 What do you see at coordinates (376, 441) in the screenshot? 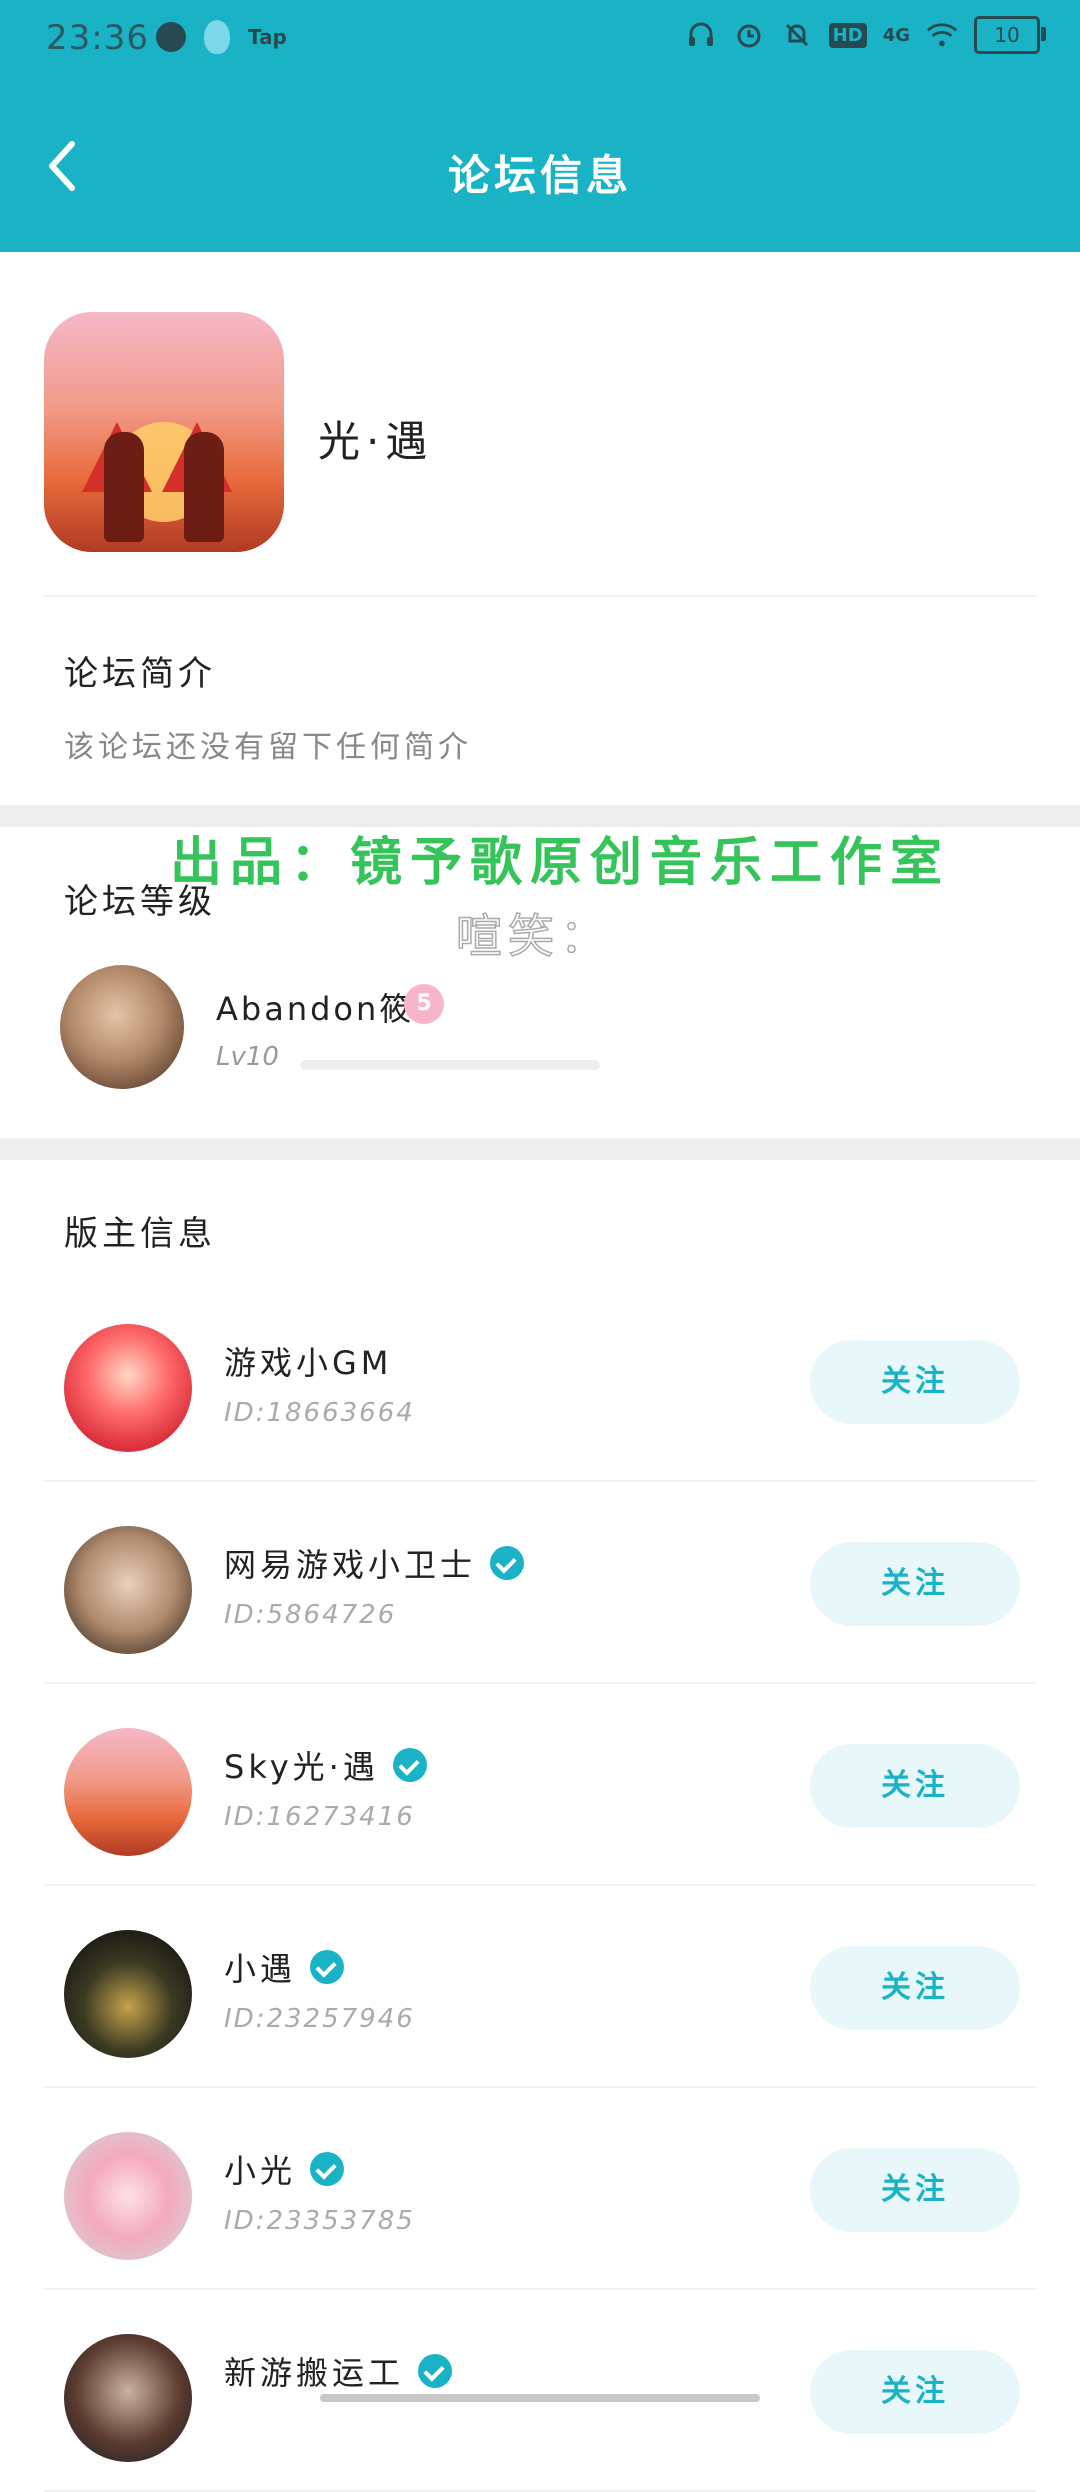
I see `forum-name: 光·遇` at bounding box center [376, 441].